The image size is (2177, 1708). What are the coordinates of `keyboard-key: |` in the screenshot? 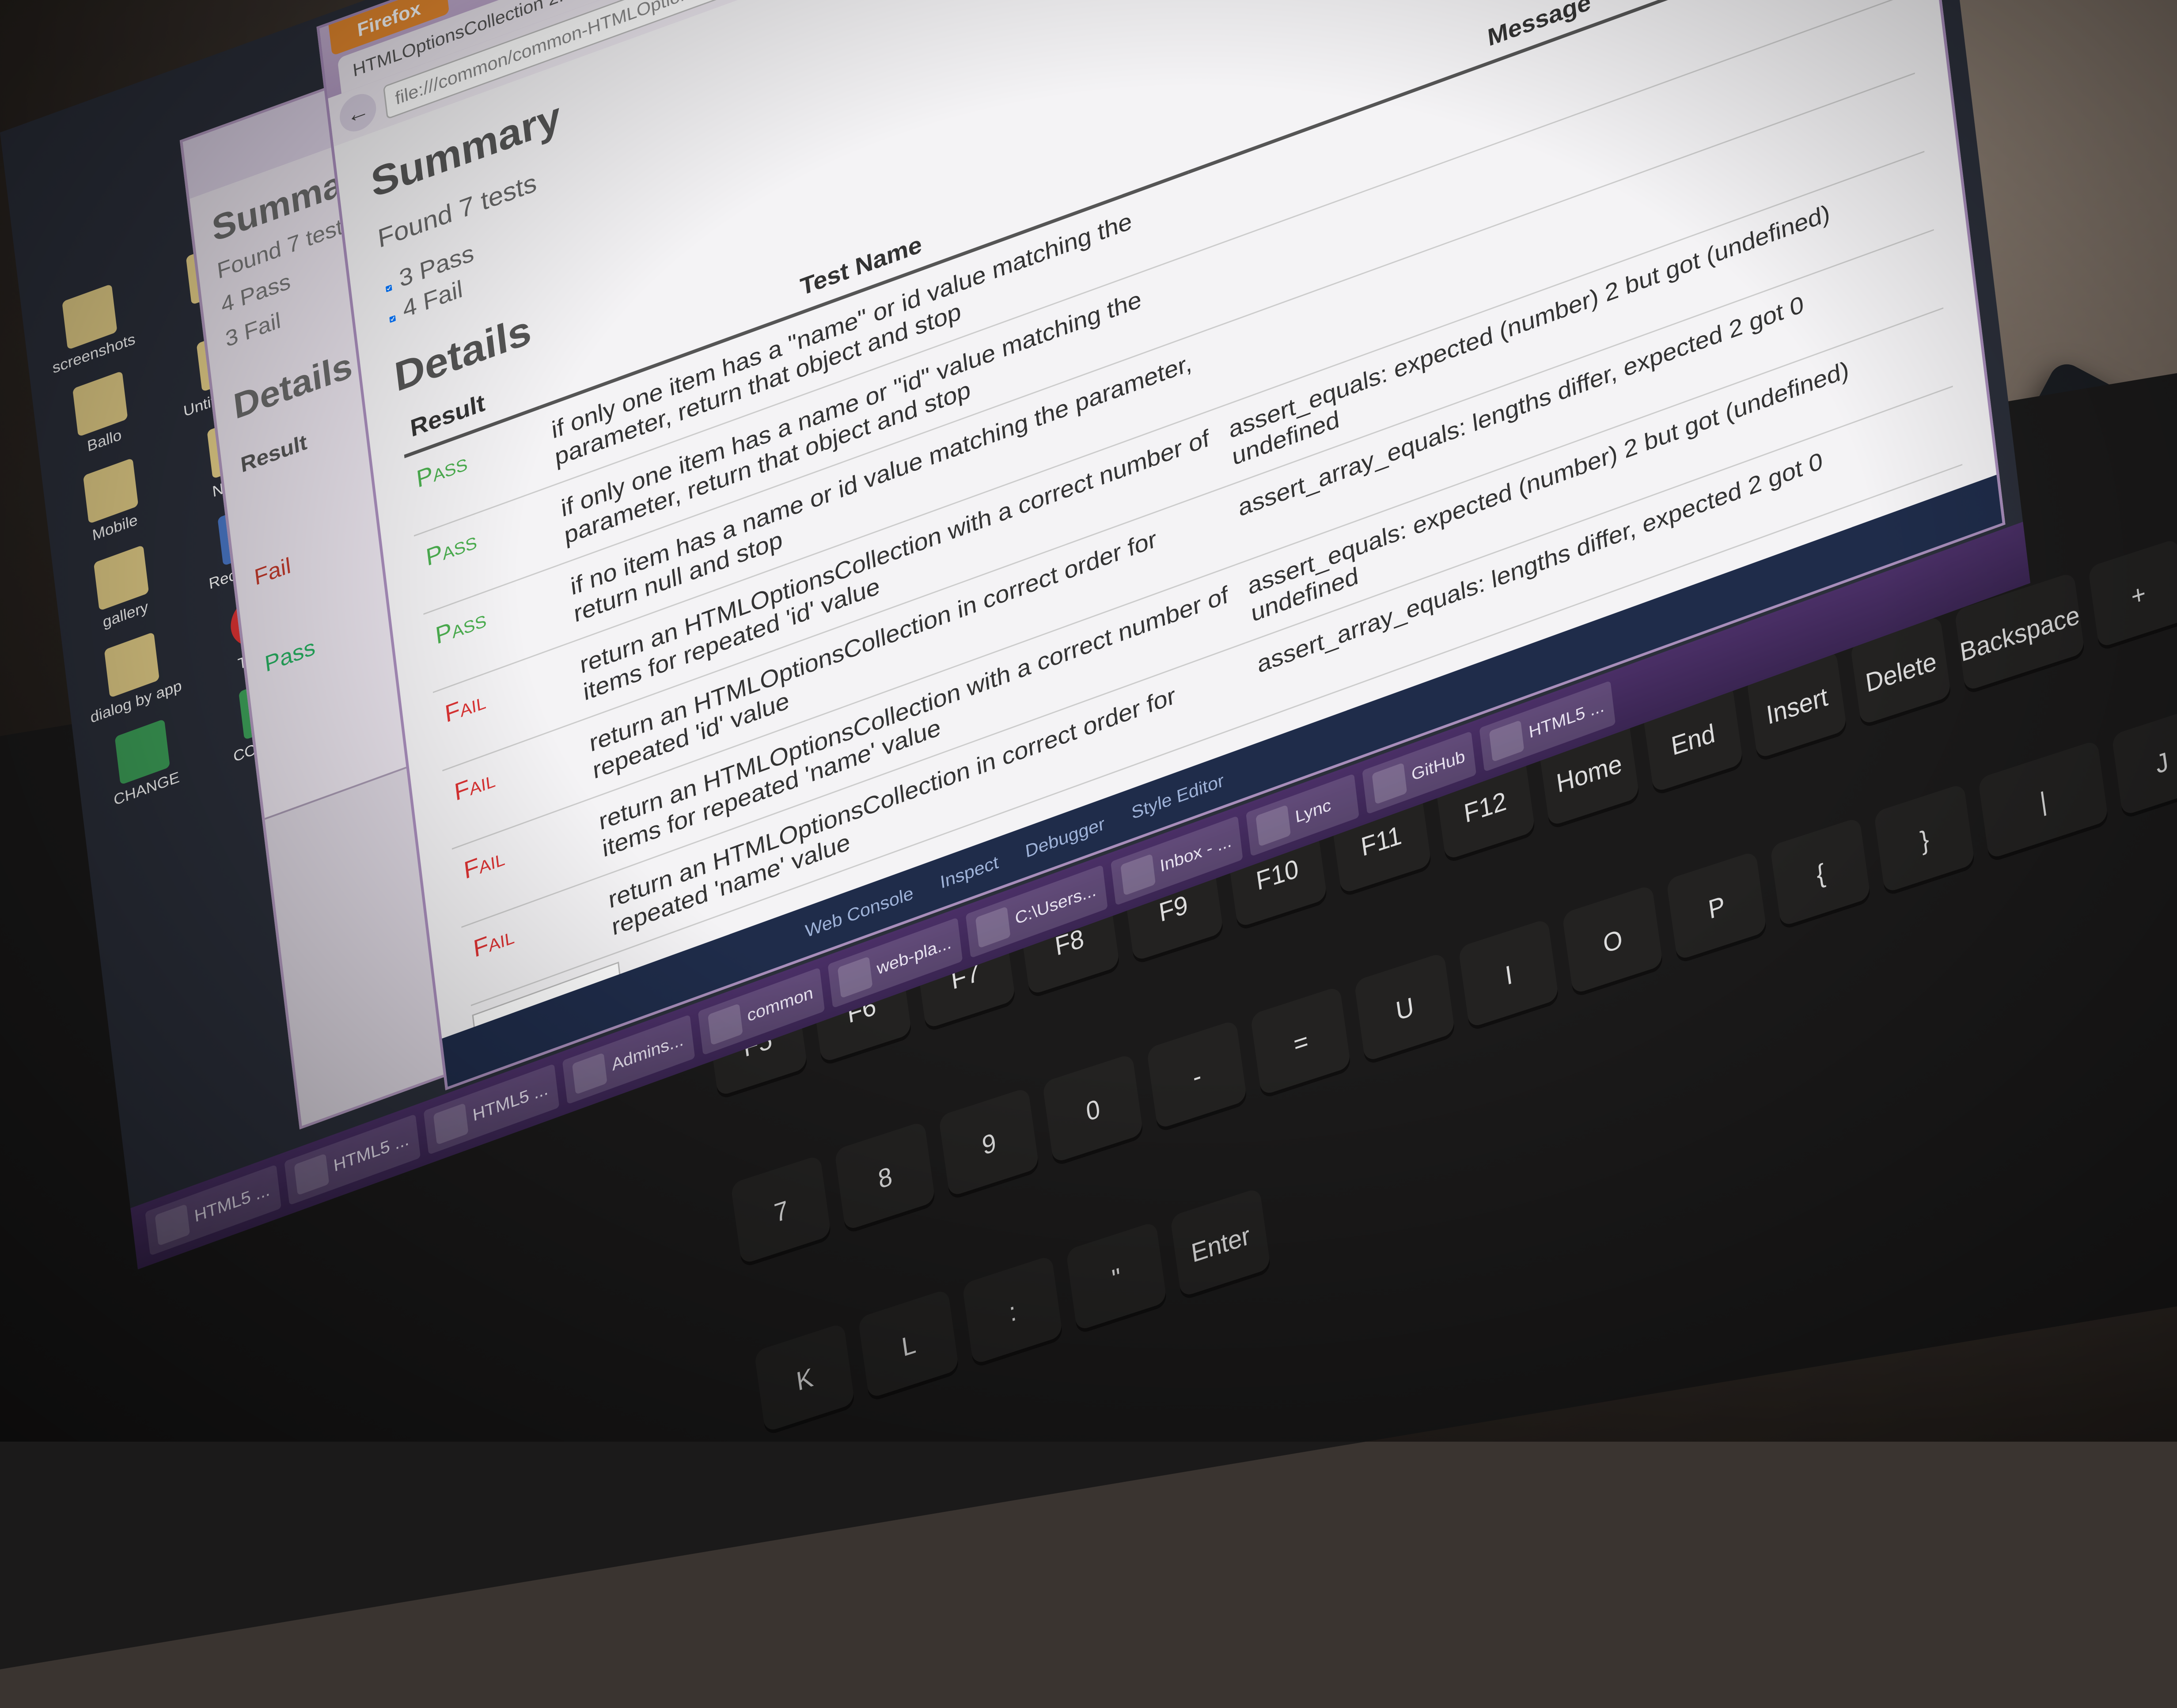 It's located at (2043, 801).